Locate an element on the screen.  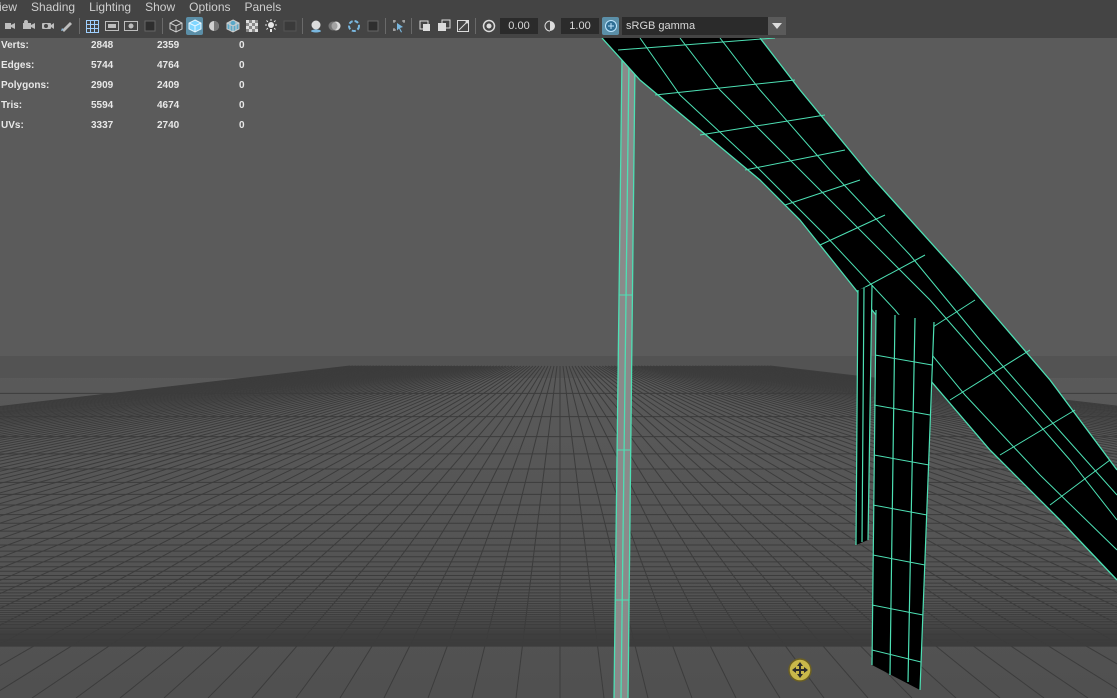
select-camera-icon is located at coordinates (9, 26).